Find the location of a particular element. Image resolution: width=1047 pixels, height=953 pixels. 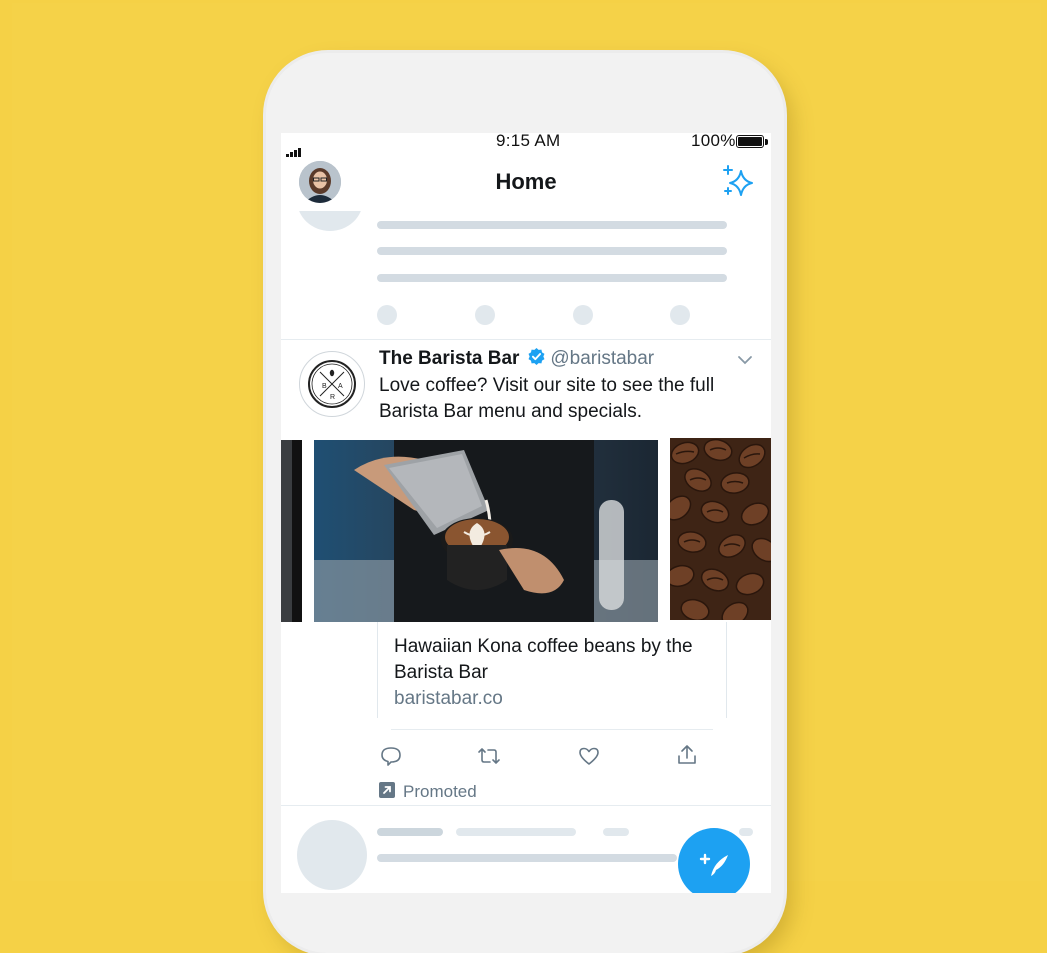

compose-tweet-button is located at coordinates (714, 860).